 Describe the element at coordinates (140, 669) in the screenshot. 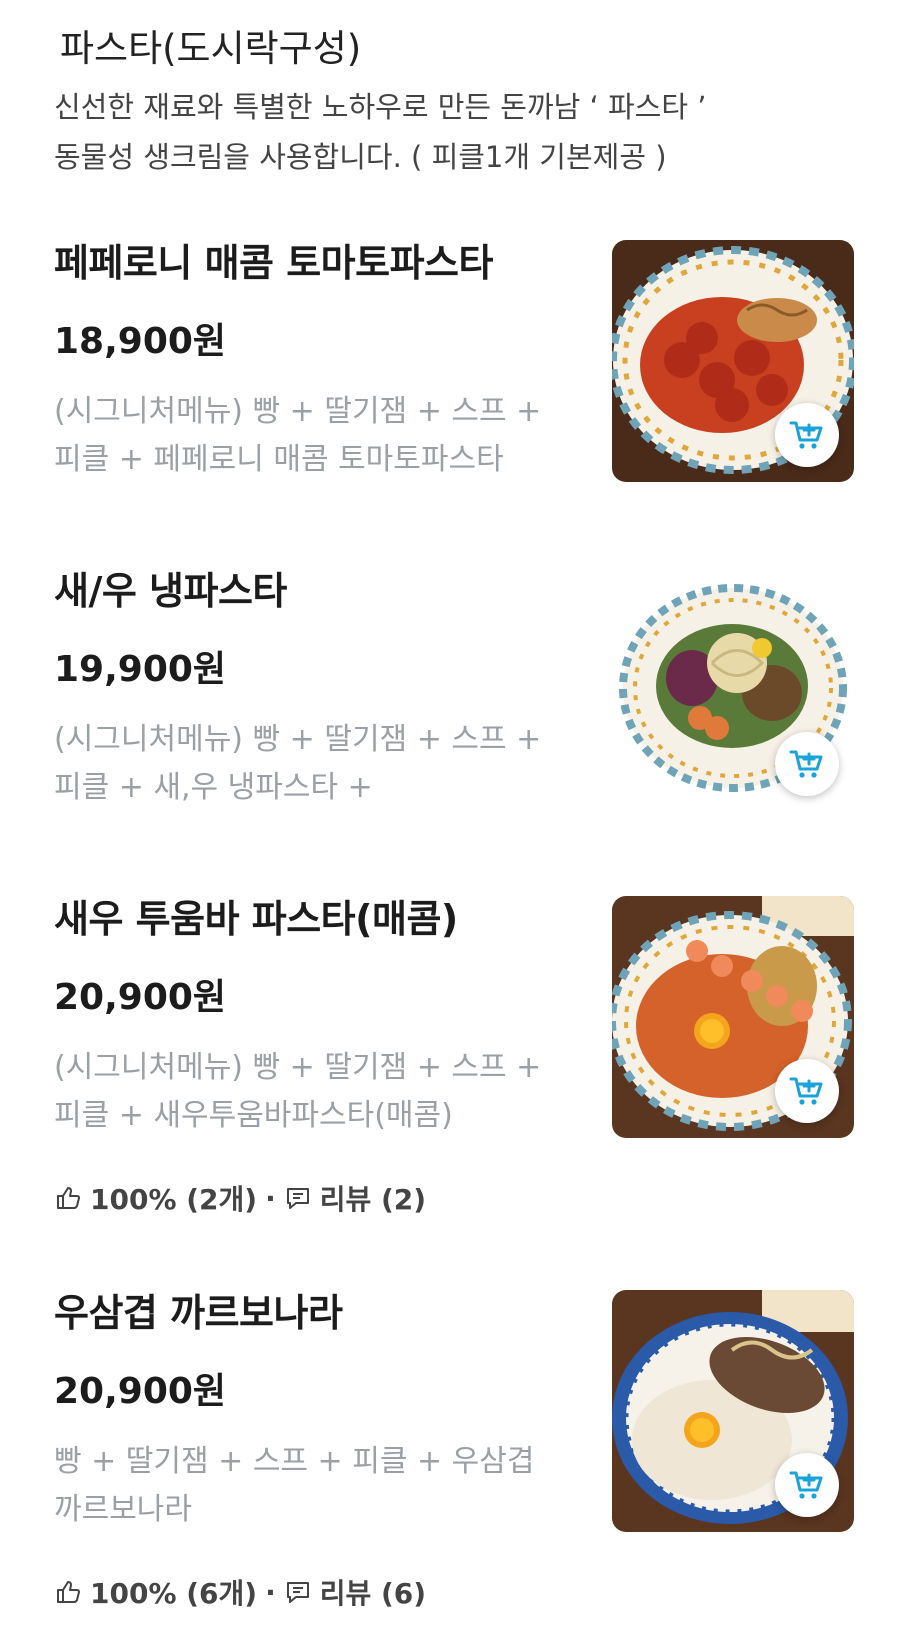

I see `item-price: 19,900원` at that location.